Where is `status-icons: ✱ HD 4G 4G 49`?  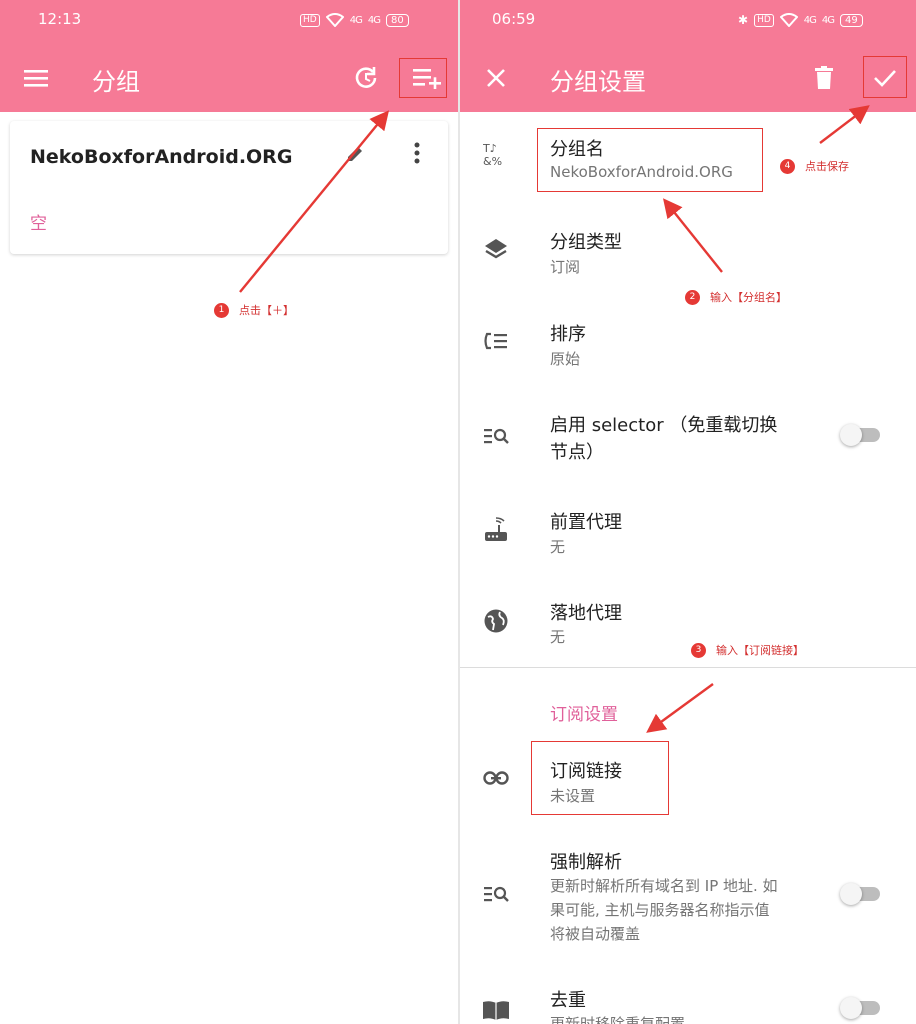
status-icons: ✱ HD 4G 4G 49 is located at coordinates (800, 20).